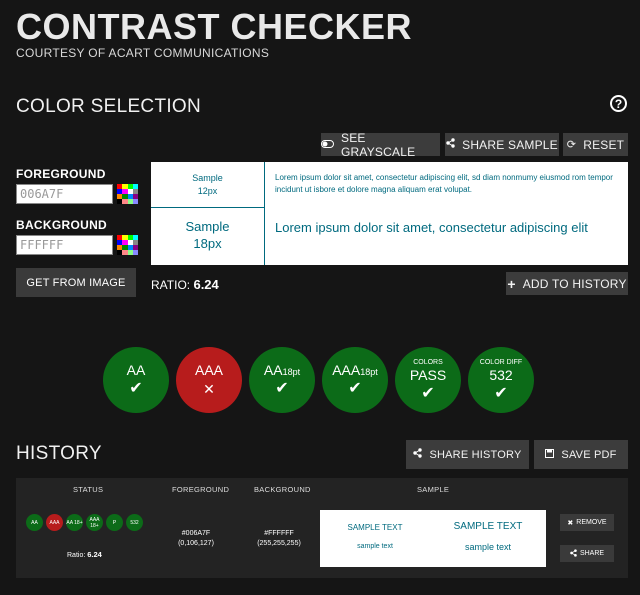 This screenshot has width=640, height=595. Describe the element at coordinates (282, 489) in the screenshot. I see `column-header-background: BACKGROUND` at that location.